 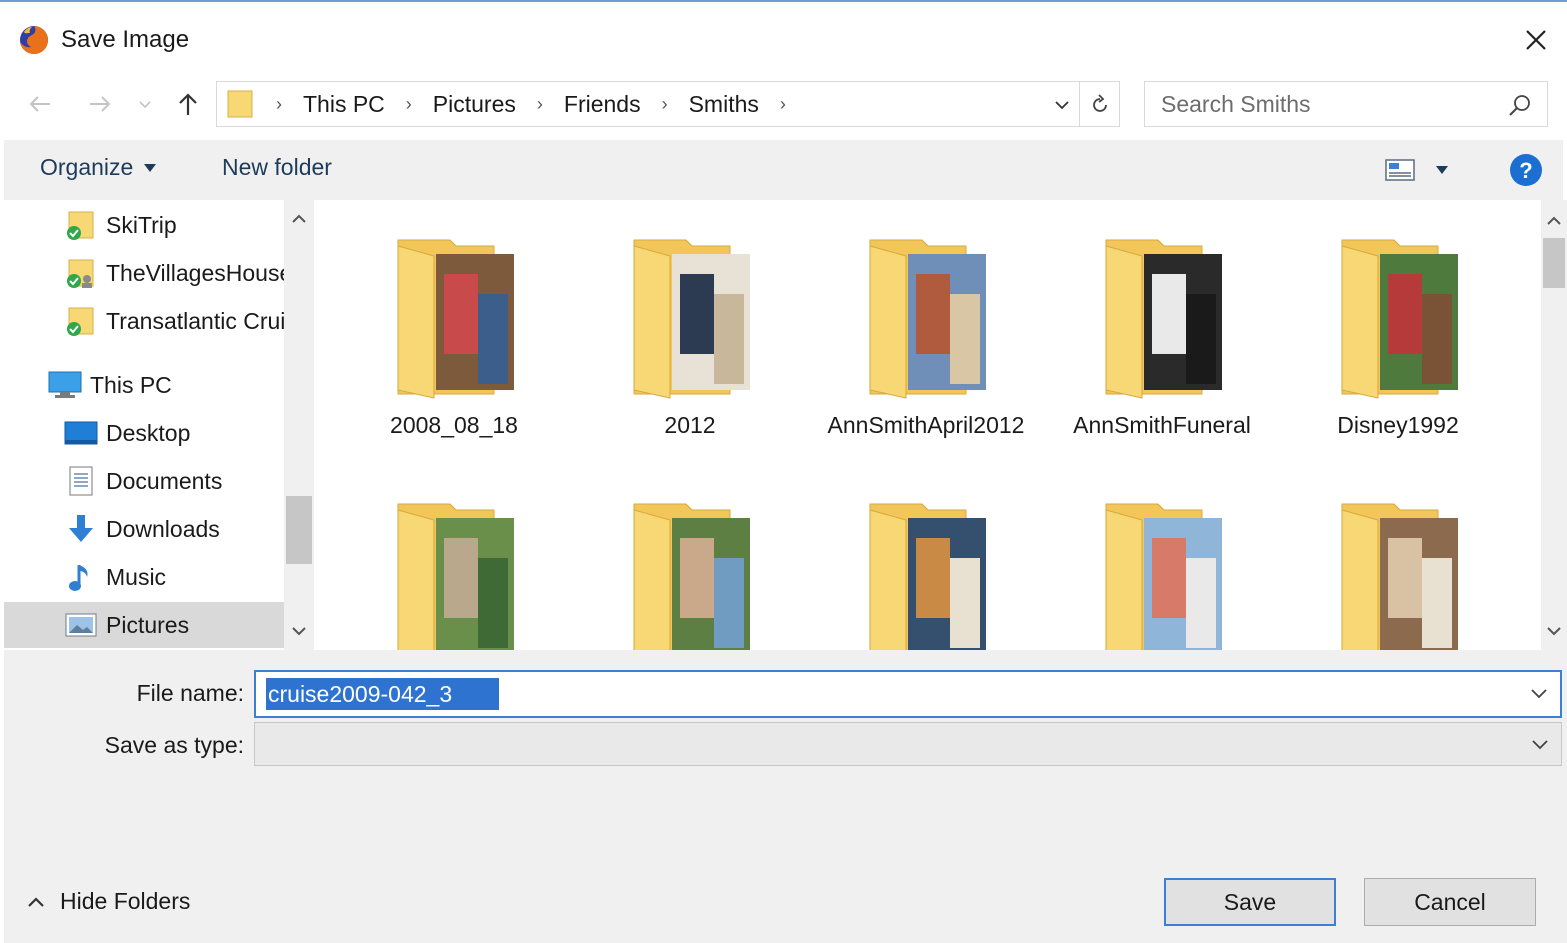 What do you see at coordinates (783, 170) in the screenshot?
I see `command-bar: Organize New folder ?` at bounding box center [783, 170].